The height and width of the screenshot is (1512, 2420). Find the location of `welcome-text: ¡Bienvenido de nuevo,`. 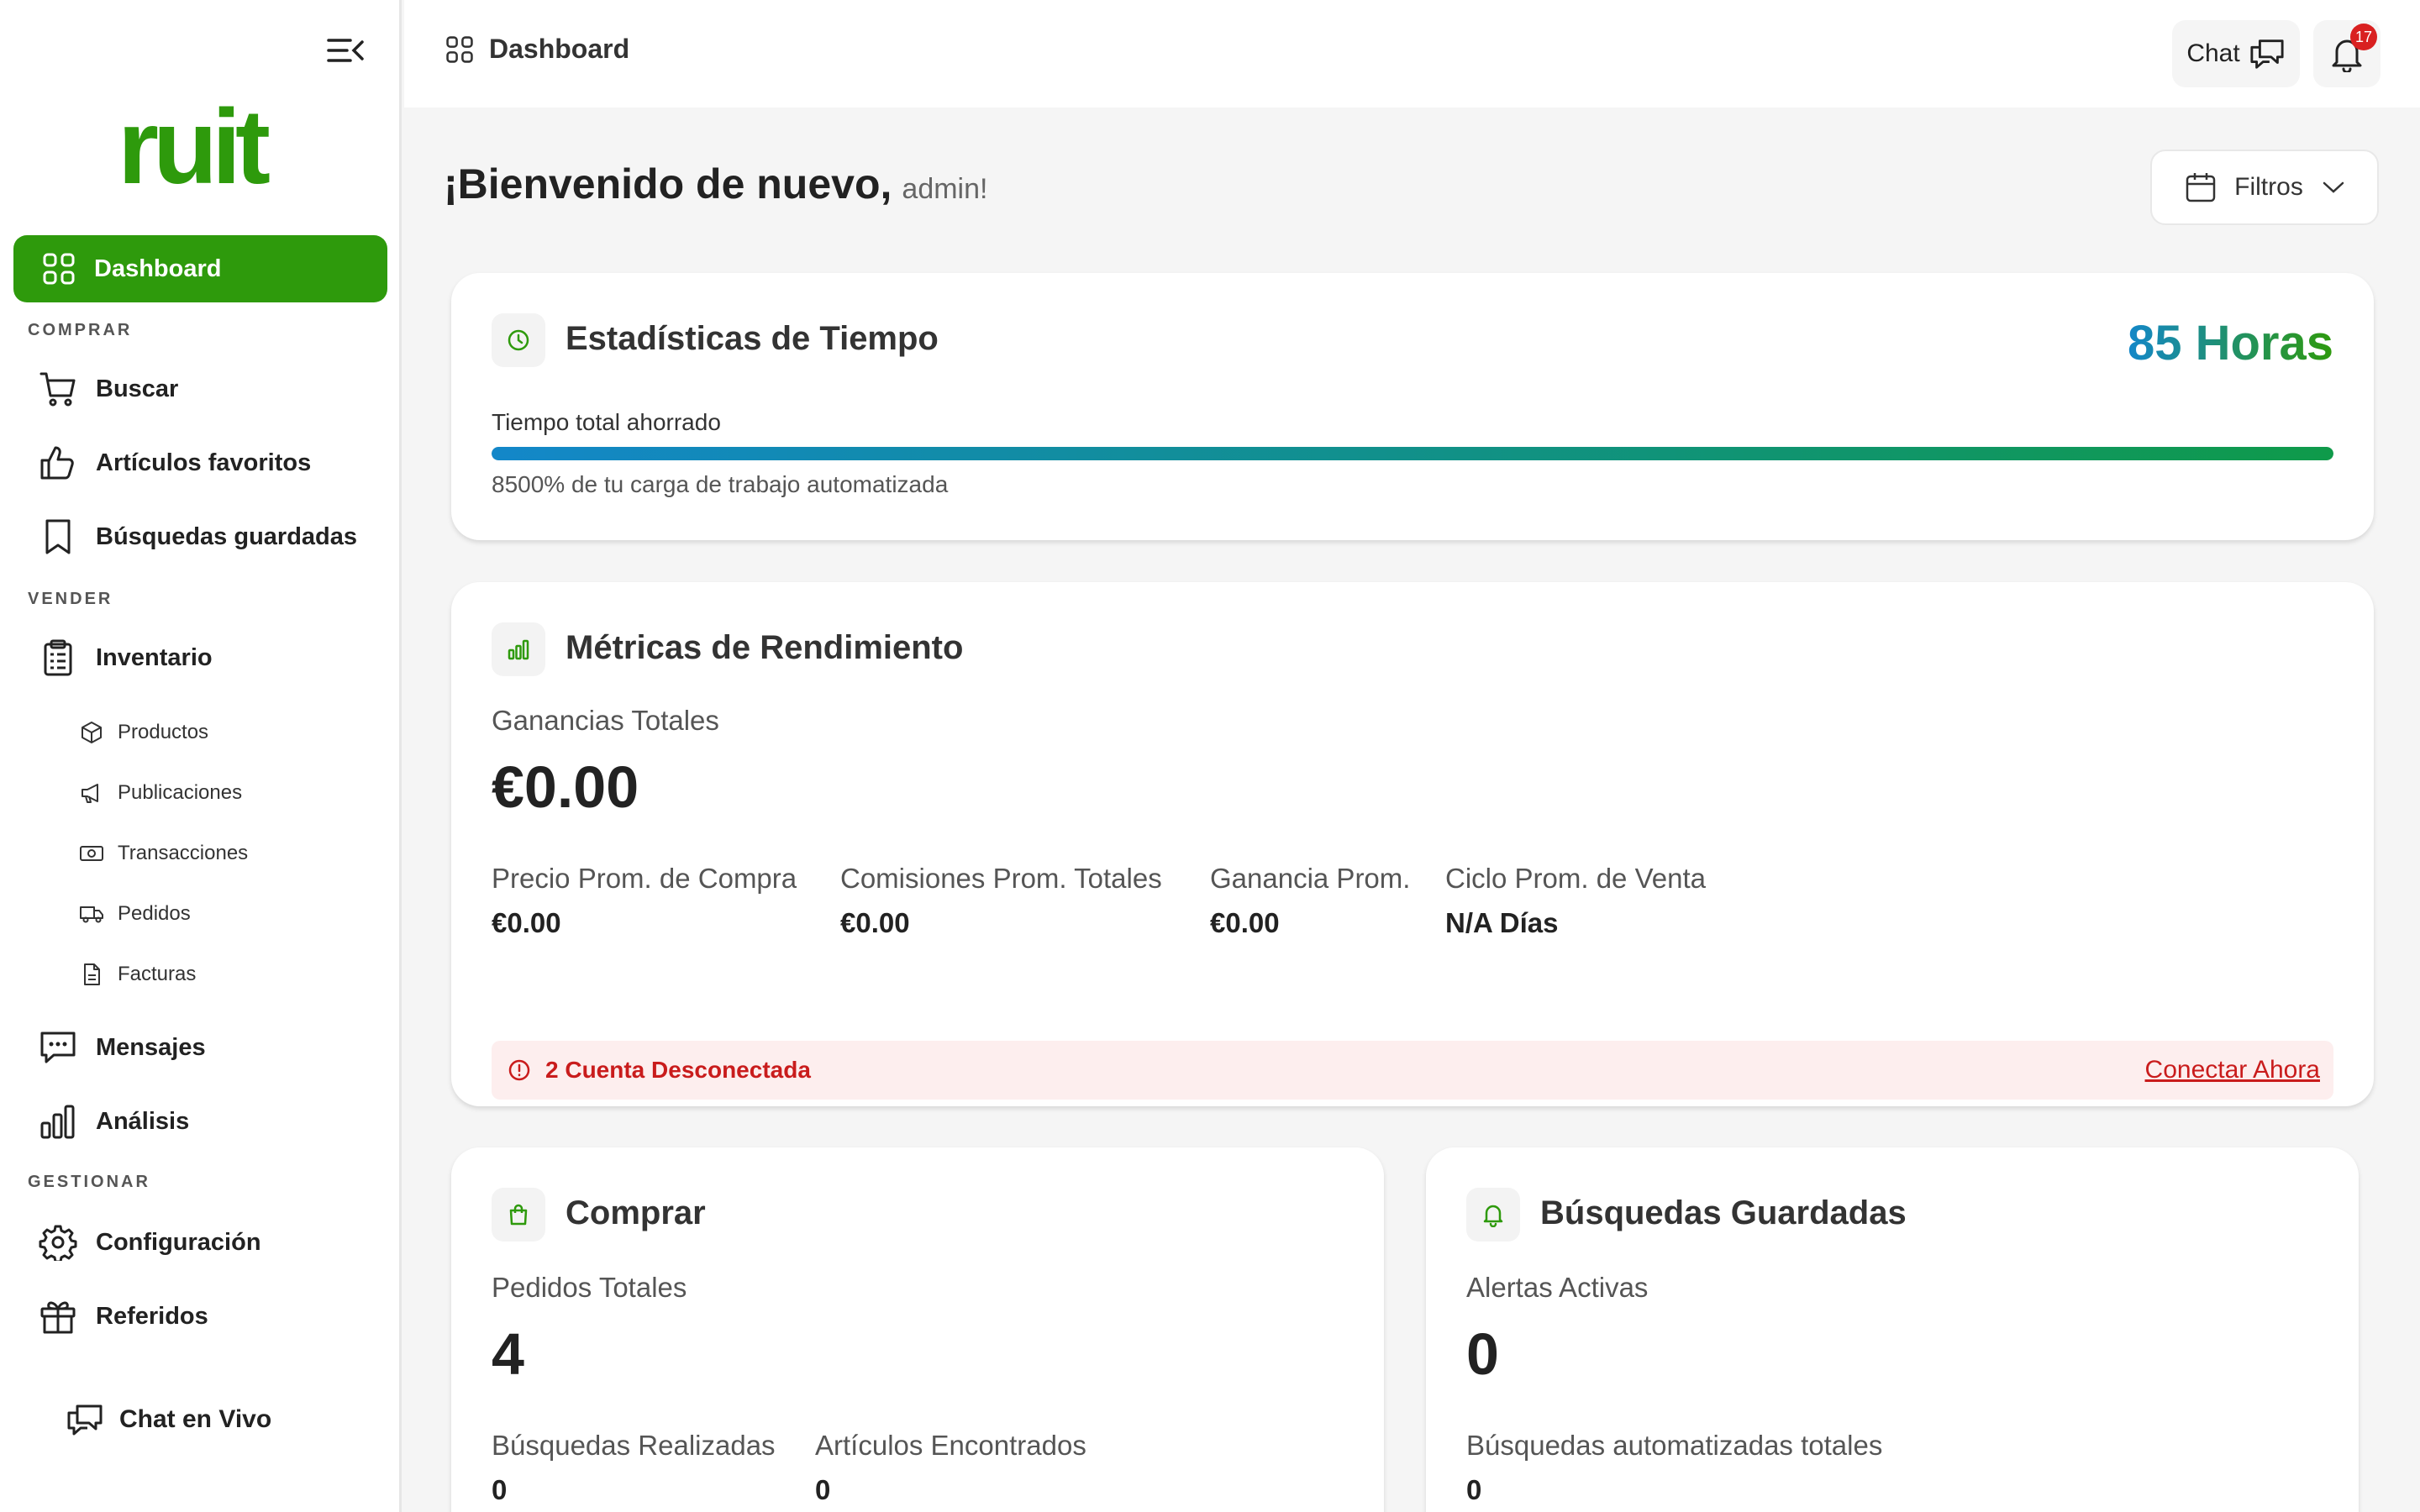

welcome-text: ¡Bienvenido de nuevo, is located at coordinates (668, 183).